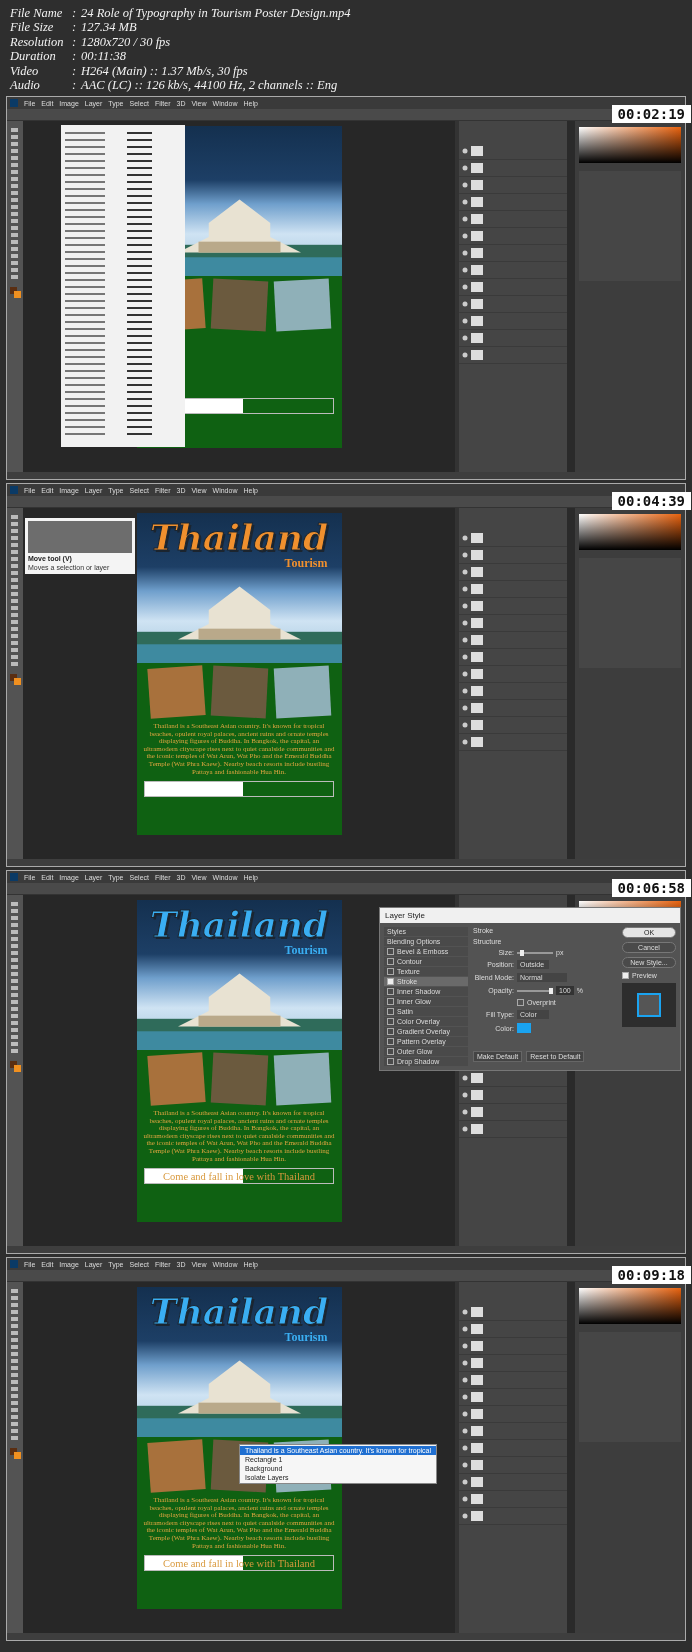  I want to click on poster-subtitle: Tourism, so click(306, 950).